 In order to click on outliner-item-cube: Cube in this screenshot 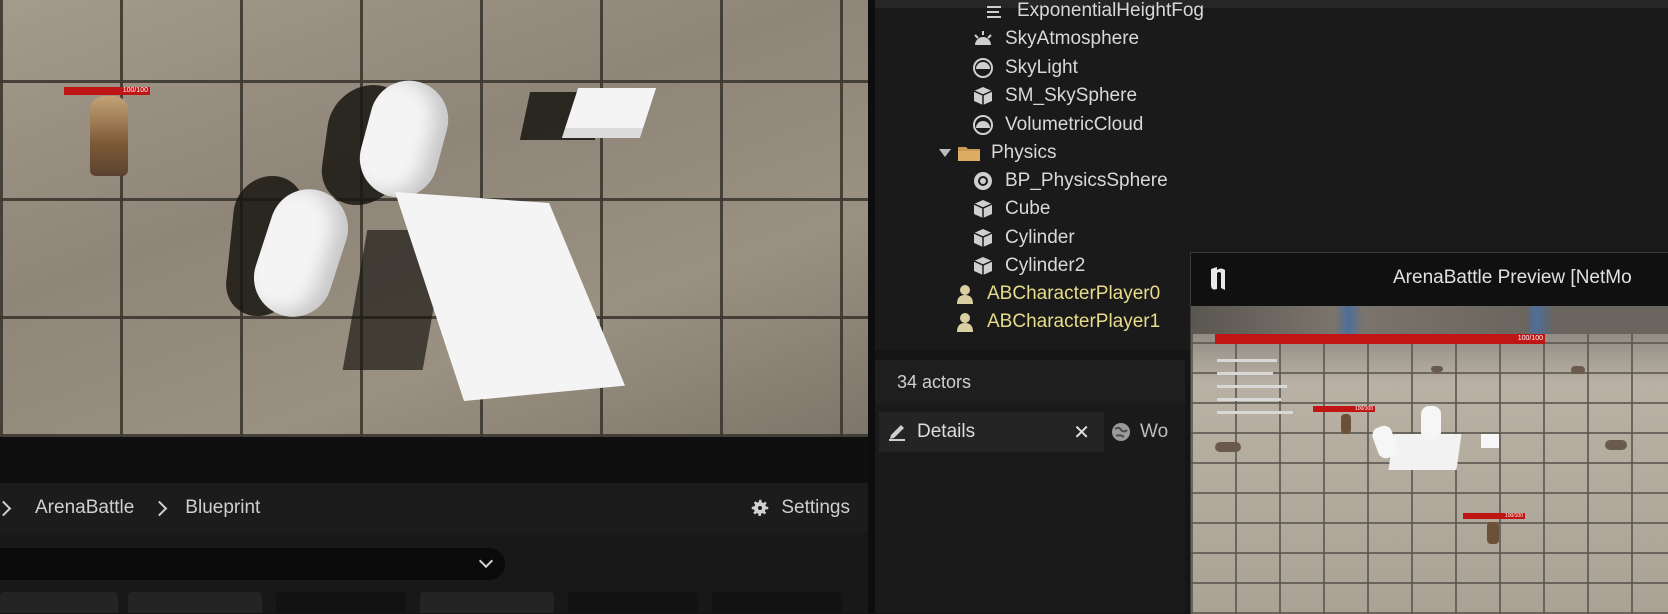, I will do `click(1010, 209)`.